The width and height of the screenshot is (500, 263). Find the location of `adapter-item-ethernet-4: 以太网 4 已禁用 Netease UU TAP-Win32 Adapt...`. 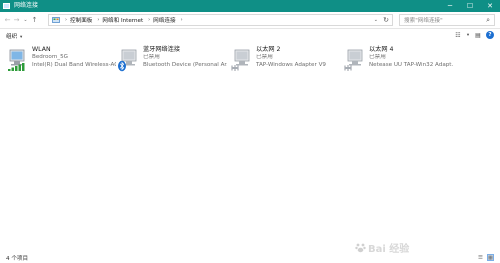

adapter-item-ethernet-4: 以太网 4 已禁用 Netease UU TAP-Win32 Adapt... is located at coordinates (396, 59).